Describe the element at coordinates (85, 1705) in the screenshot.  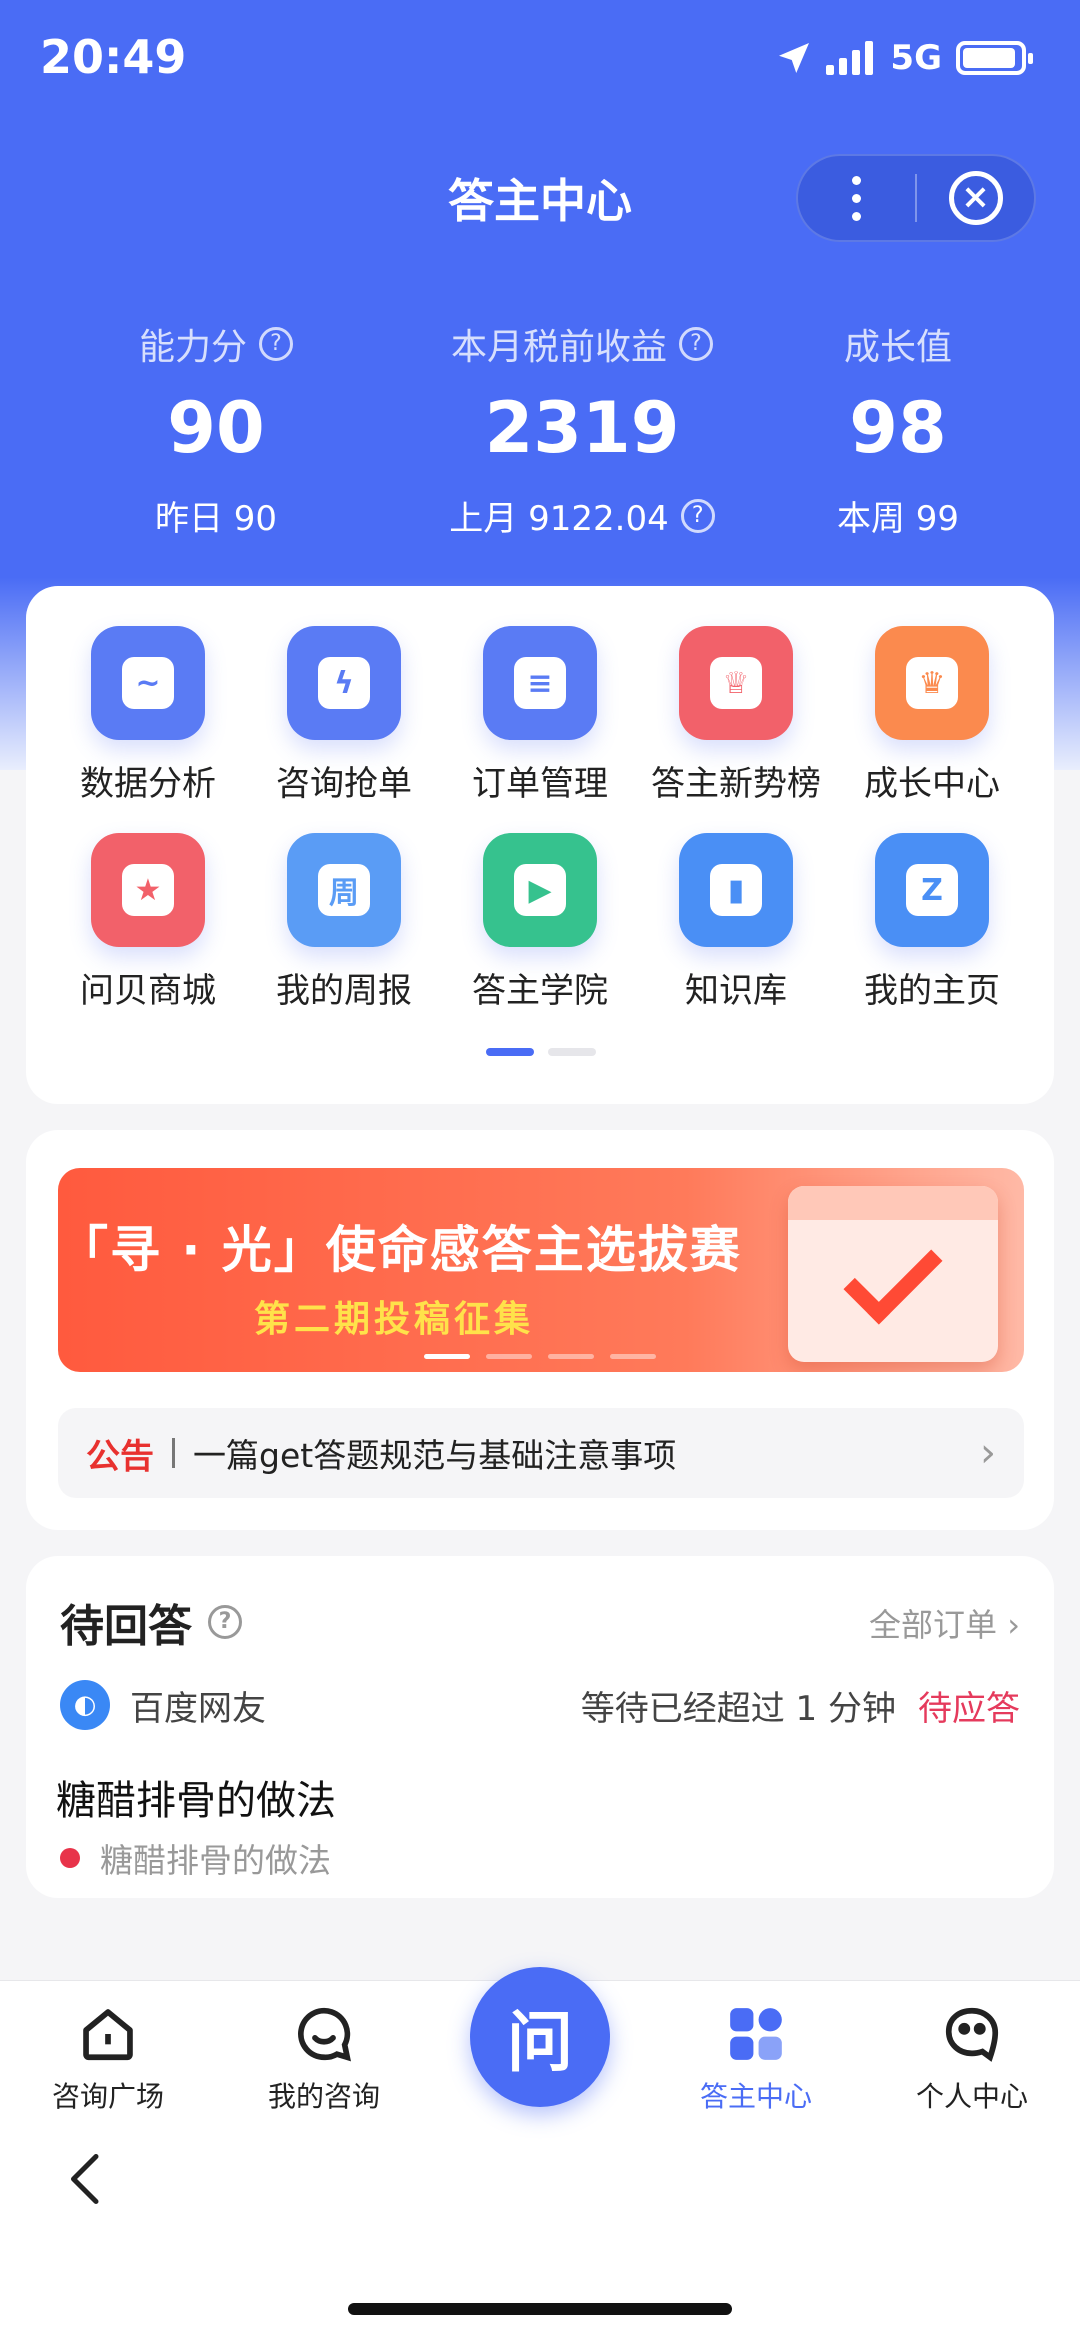
I see `avatar: ◐` at that location.